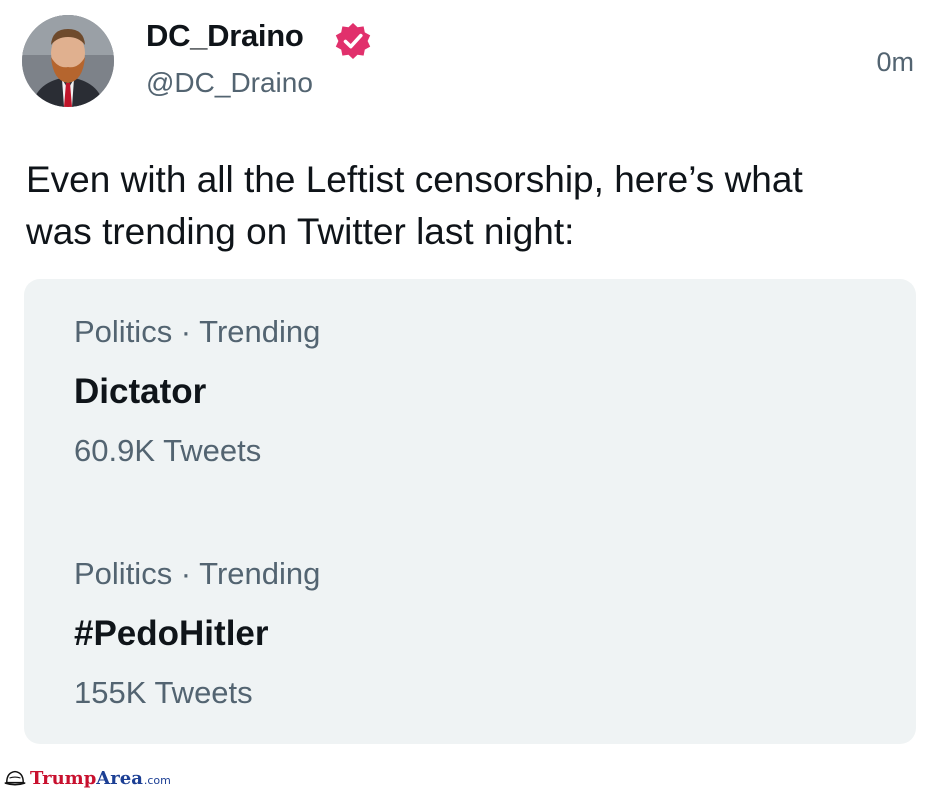  Describe the element at coordinates (157, 780) in the screenshot. I see `watermark-text-domain: .com` at that location.